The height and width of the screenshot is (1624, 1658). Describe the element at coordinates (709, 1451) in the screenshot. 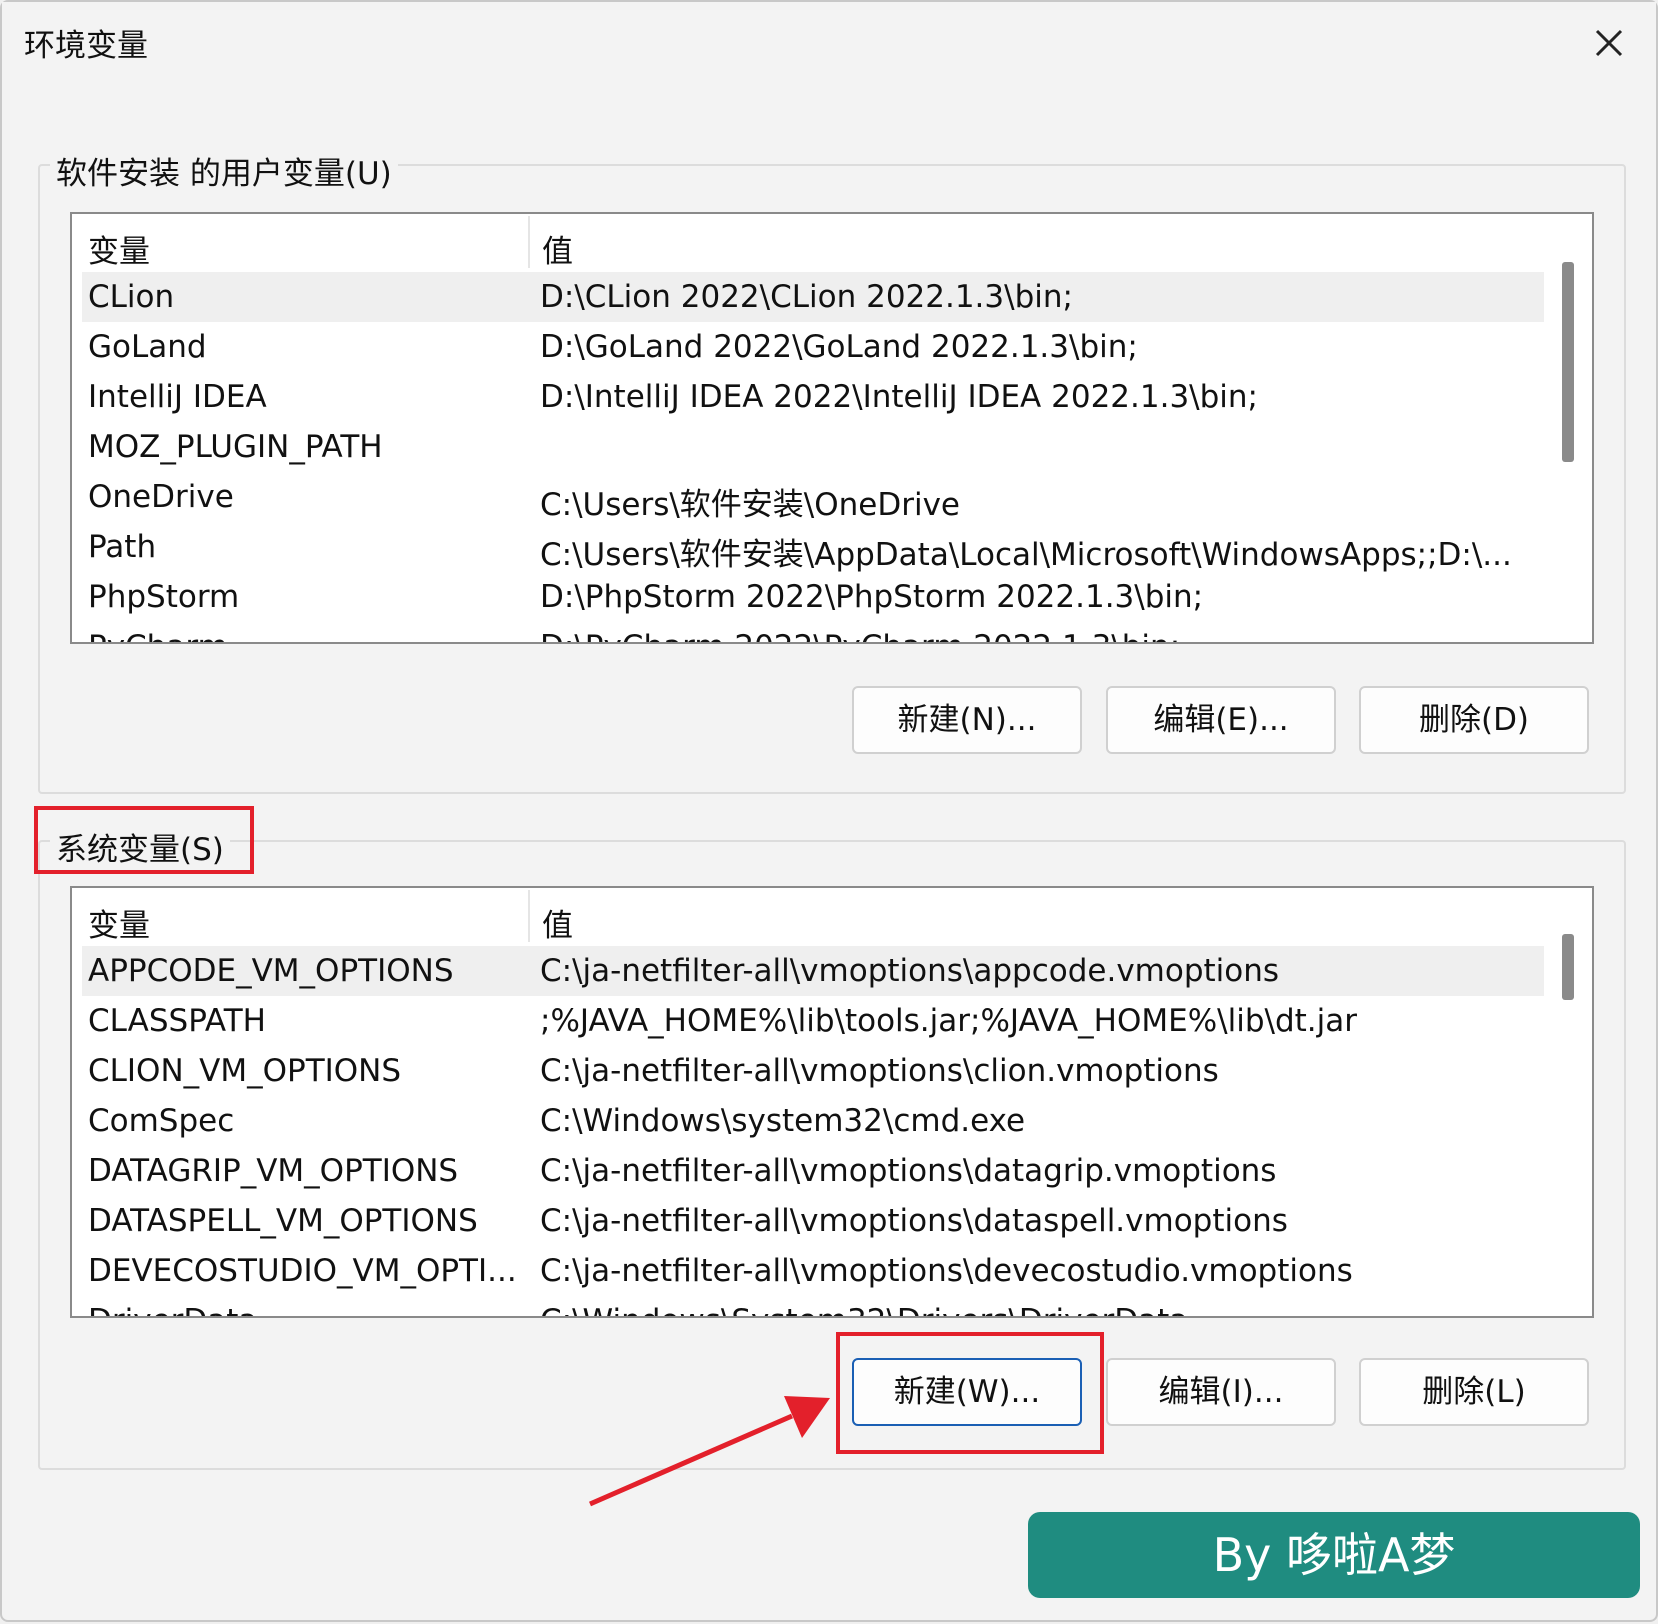

I see `annotation-arrow-icon` at that location.